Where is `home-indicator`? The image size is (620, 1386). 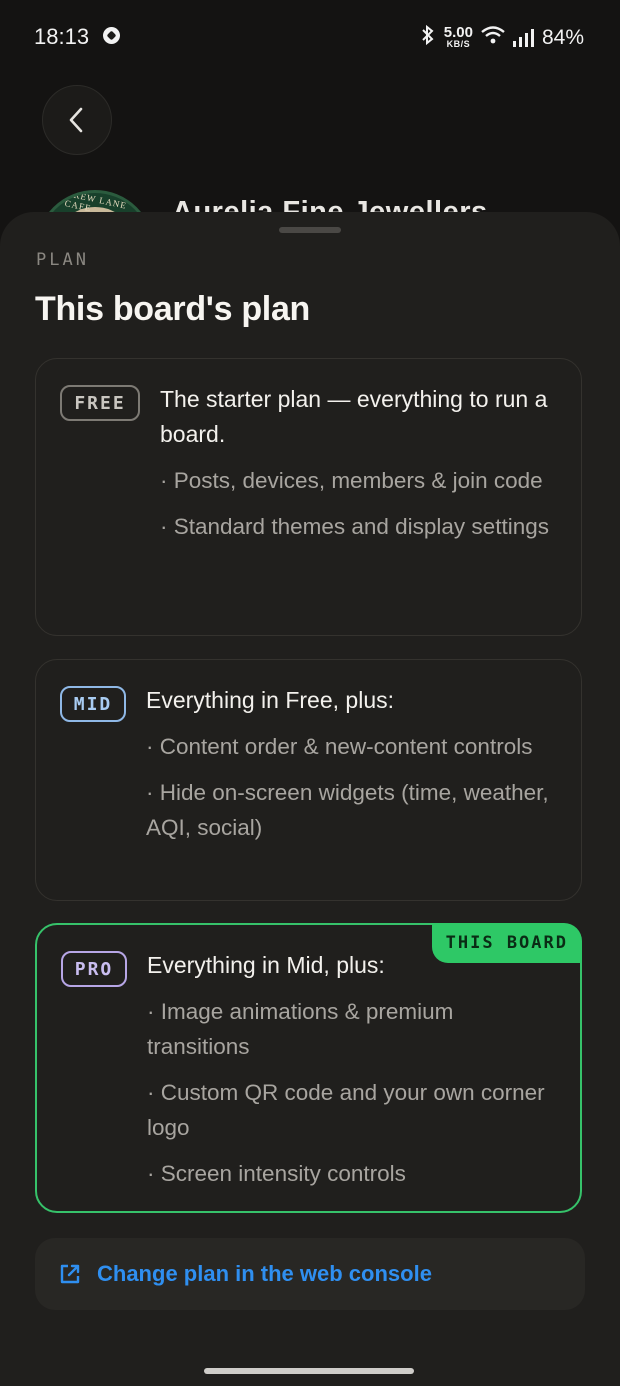
home-indicator is located at coordinates (309, 1371).